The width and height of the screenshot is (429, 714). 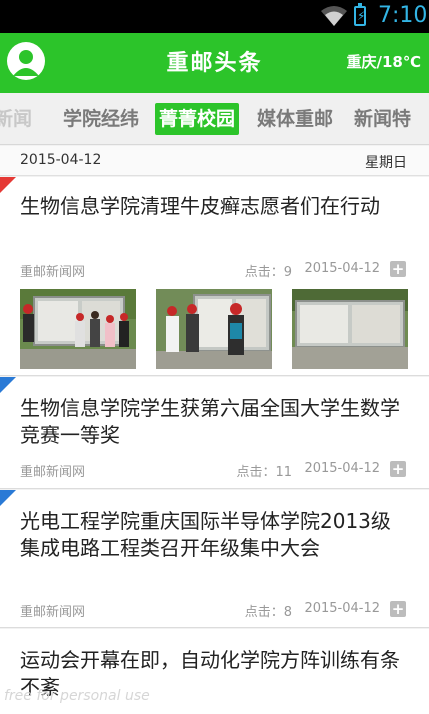 What do you see at coordinates (77, 696) in the screenshot?
I see `watermark: free for personal use` at bounding box center [77, 696].